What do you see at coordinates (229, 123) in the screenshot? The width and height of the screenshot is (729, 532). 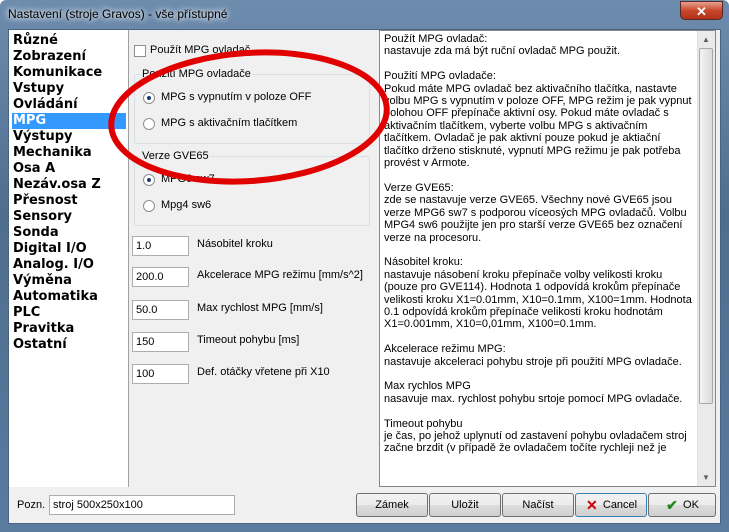 I see `radio-mpg-activation-button-label: MPG s aktivačním tlačítkem` at bounding box center [229, 123].